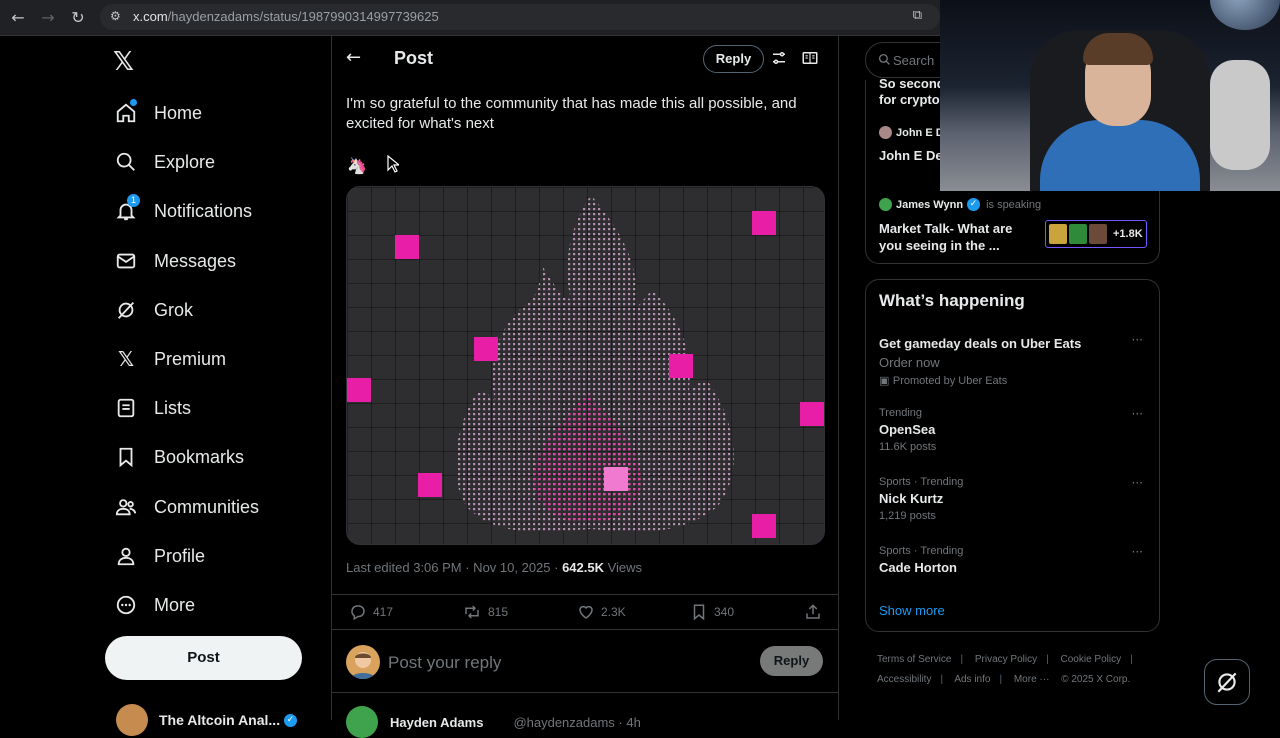 This screenshot has width=1280, height=738. What do you see at coordinates (914, 659) in the screenshot?
I see `terms-link: Terms of Service` at bounding box center [914, 659].